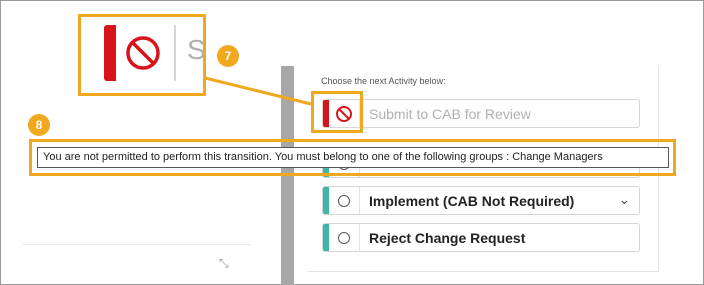 The image size is (704, 285). I want to click on callout-badge-7: 7, so click(228, 56).